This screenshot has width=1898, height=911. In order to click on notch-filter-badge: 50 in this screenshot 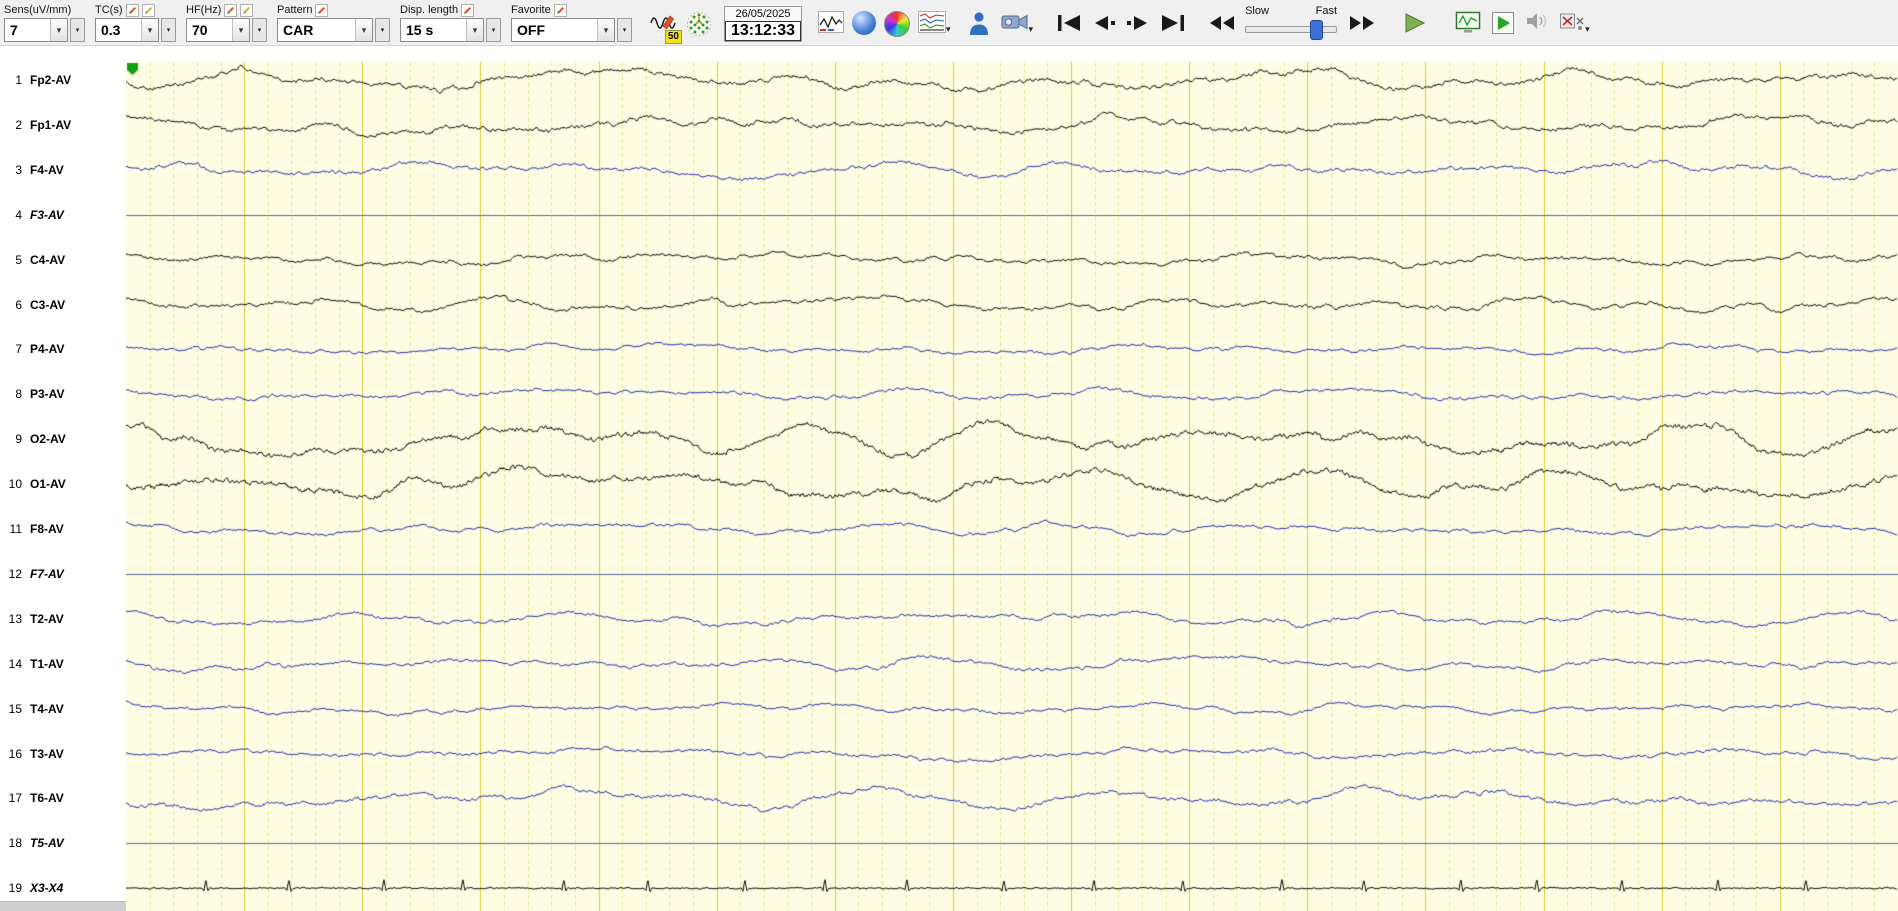, I will do `click(673, 37)`.